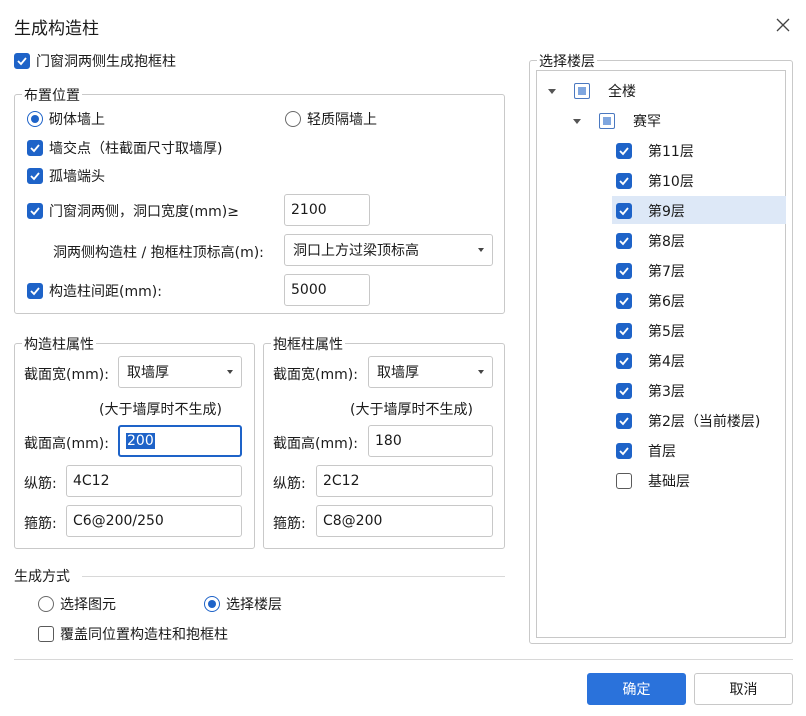  Describe the element at coordinates (136, 149) in the screenshot. I see `wall-intersection-label: 墙交点（柱截面尺寸取墙厚)` at that location.